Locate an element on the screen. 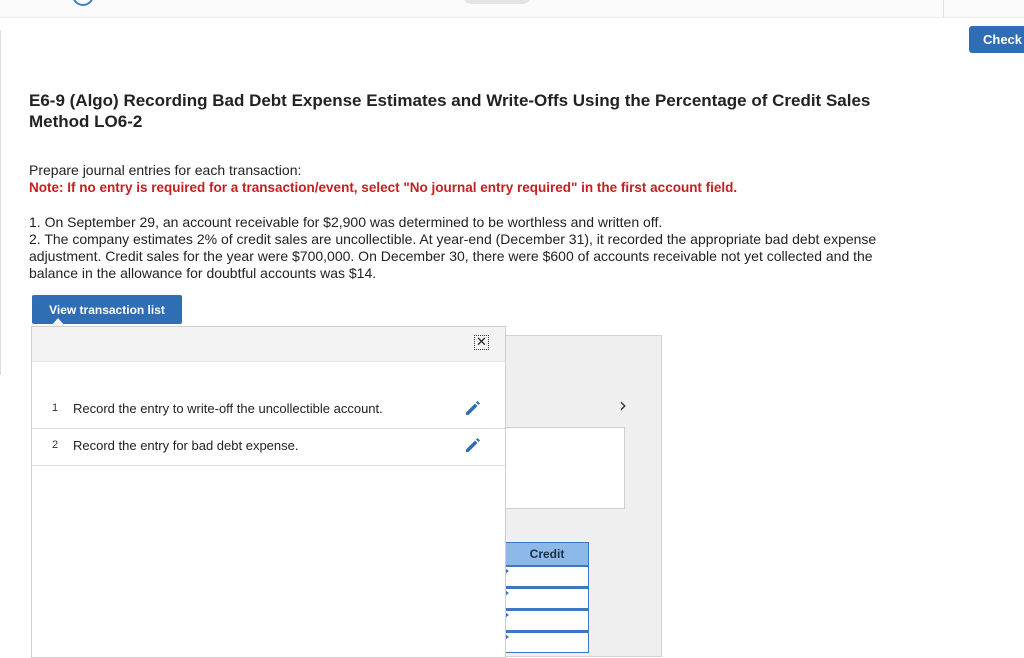 Image resolution: width=1024 pixels, height=658 pixels. left-rail is located at coordinates (0, 202).